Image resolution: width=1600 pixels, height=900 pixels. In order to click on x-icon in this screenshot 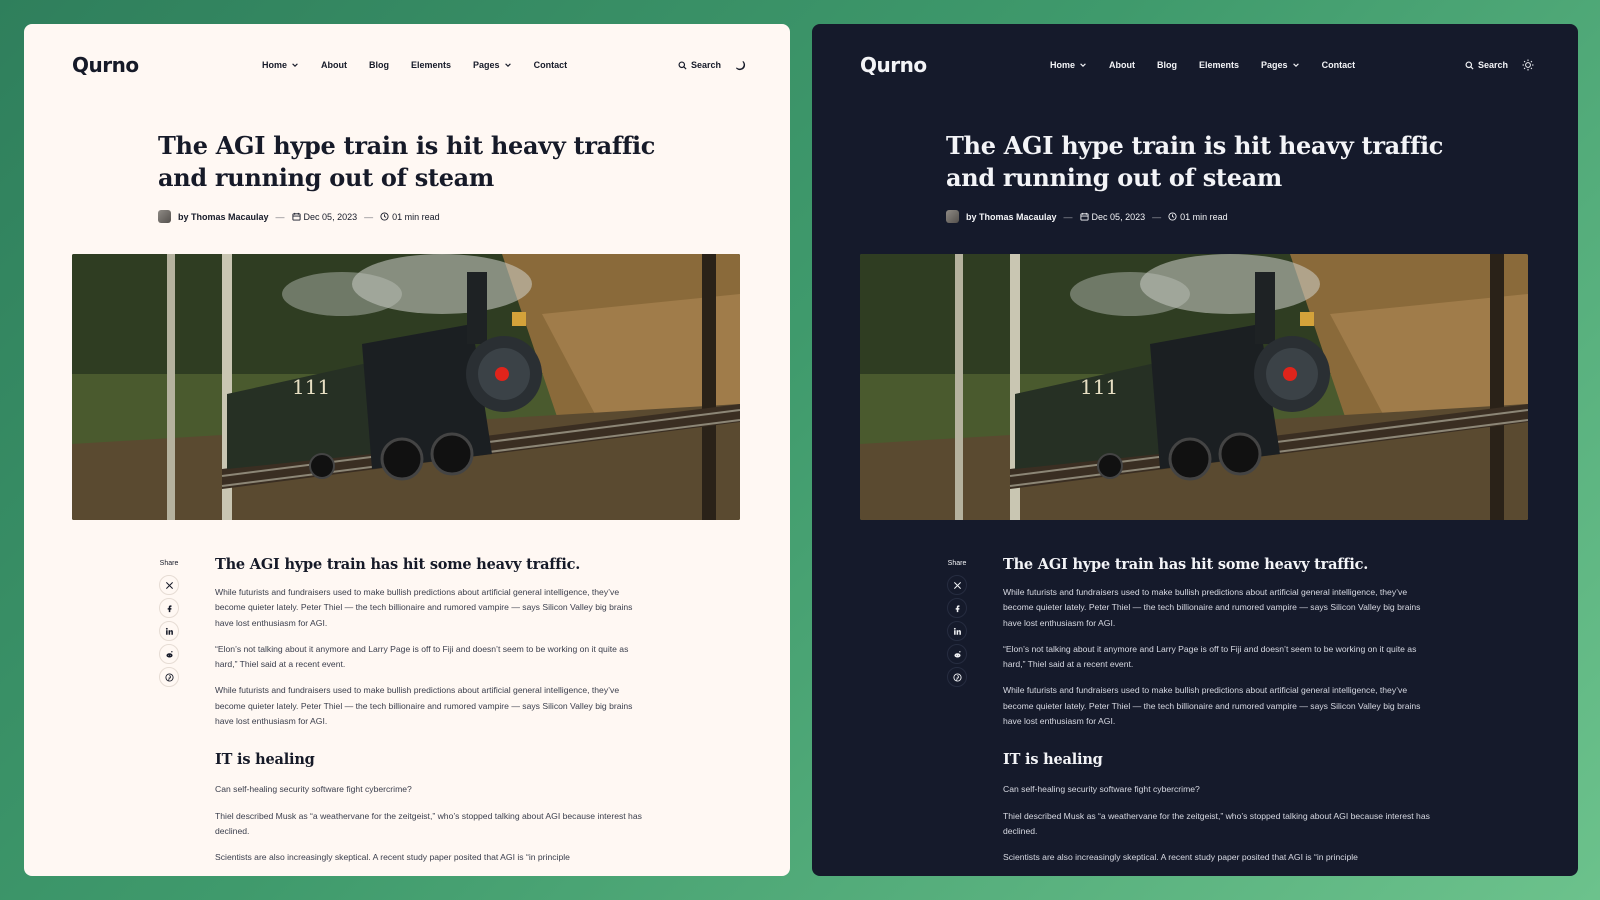, I will do `click(169, 585)`.